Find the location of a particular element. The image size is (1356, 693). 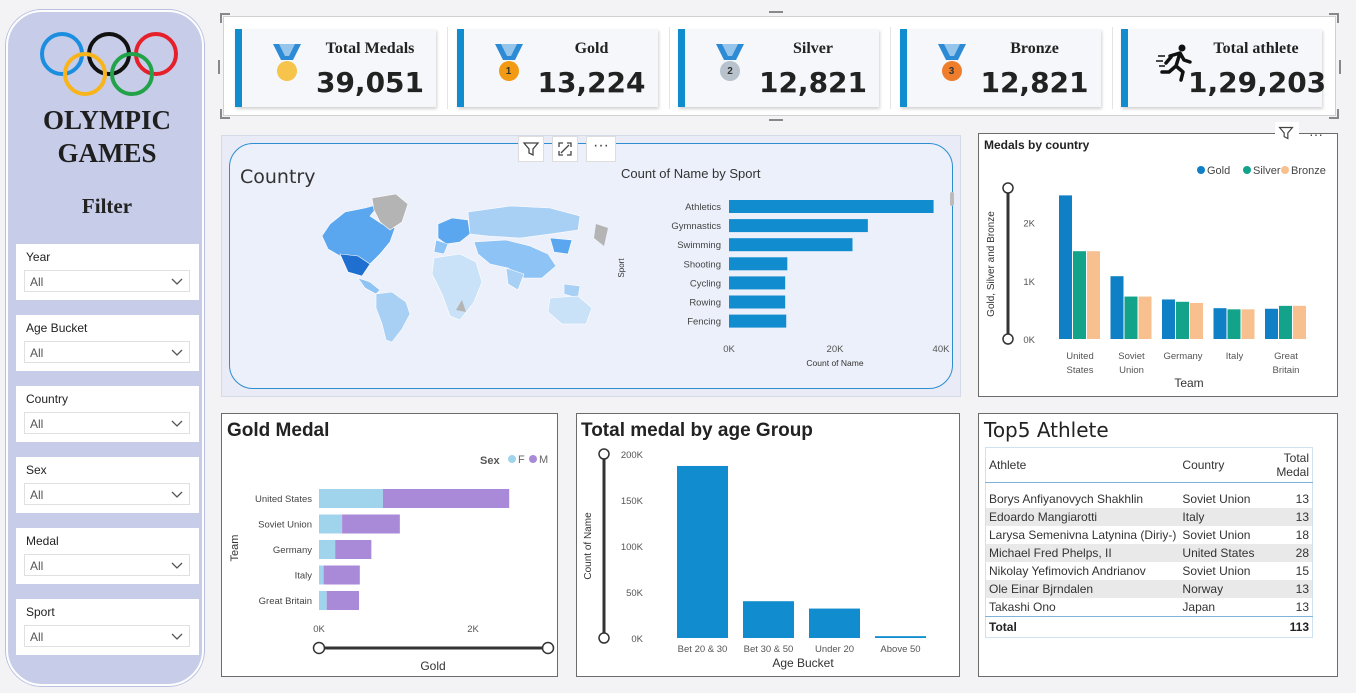

focus-mode-icon is located at coordinates (565, 149).